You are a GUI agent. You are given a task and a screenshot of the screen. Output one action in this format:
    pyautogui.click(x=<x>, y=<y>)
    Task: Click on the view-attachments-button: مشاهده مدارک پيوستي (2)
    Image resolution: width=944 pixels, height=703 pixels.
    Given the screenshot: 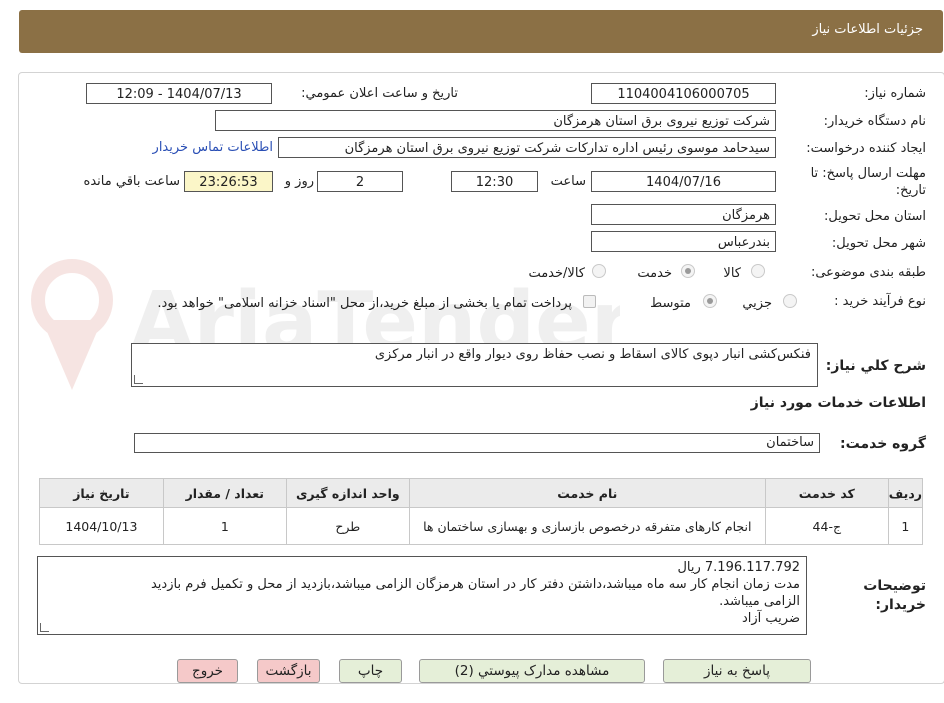 What is the action you would take?
    pyautogui.click(x=532, y=671)
    